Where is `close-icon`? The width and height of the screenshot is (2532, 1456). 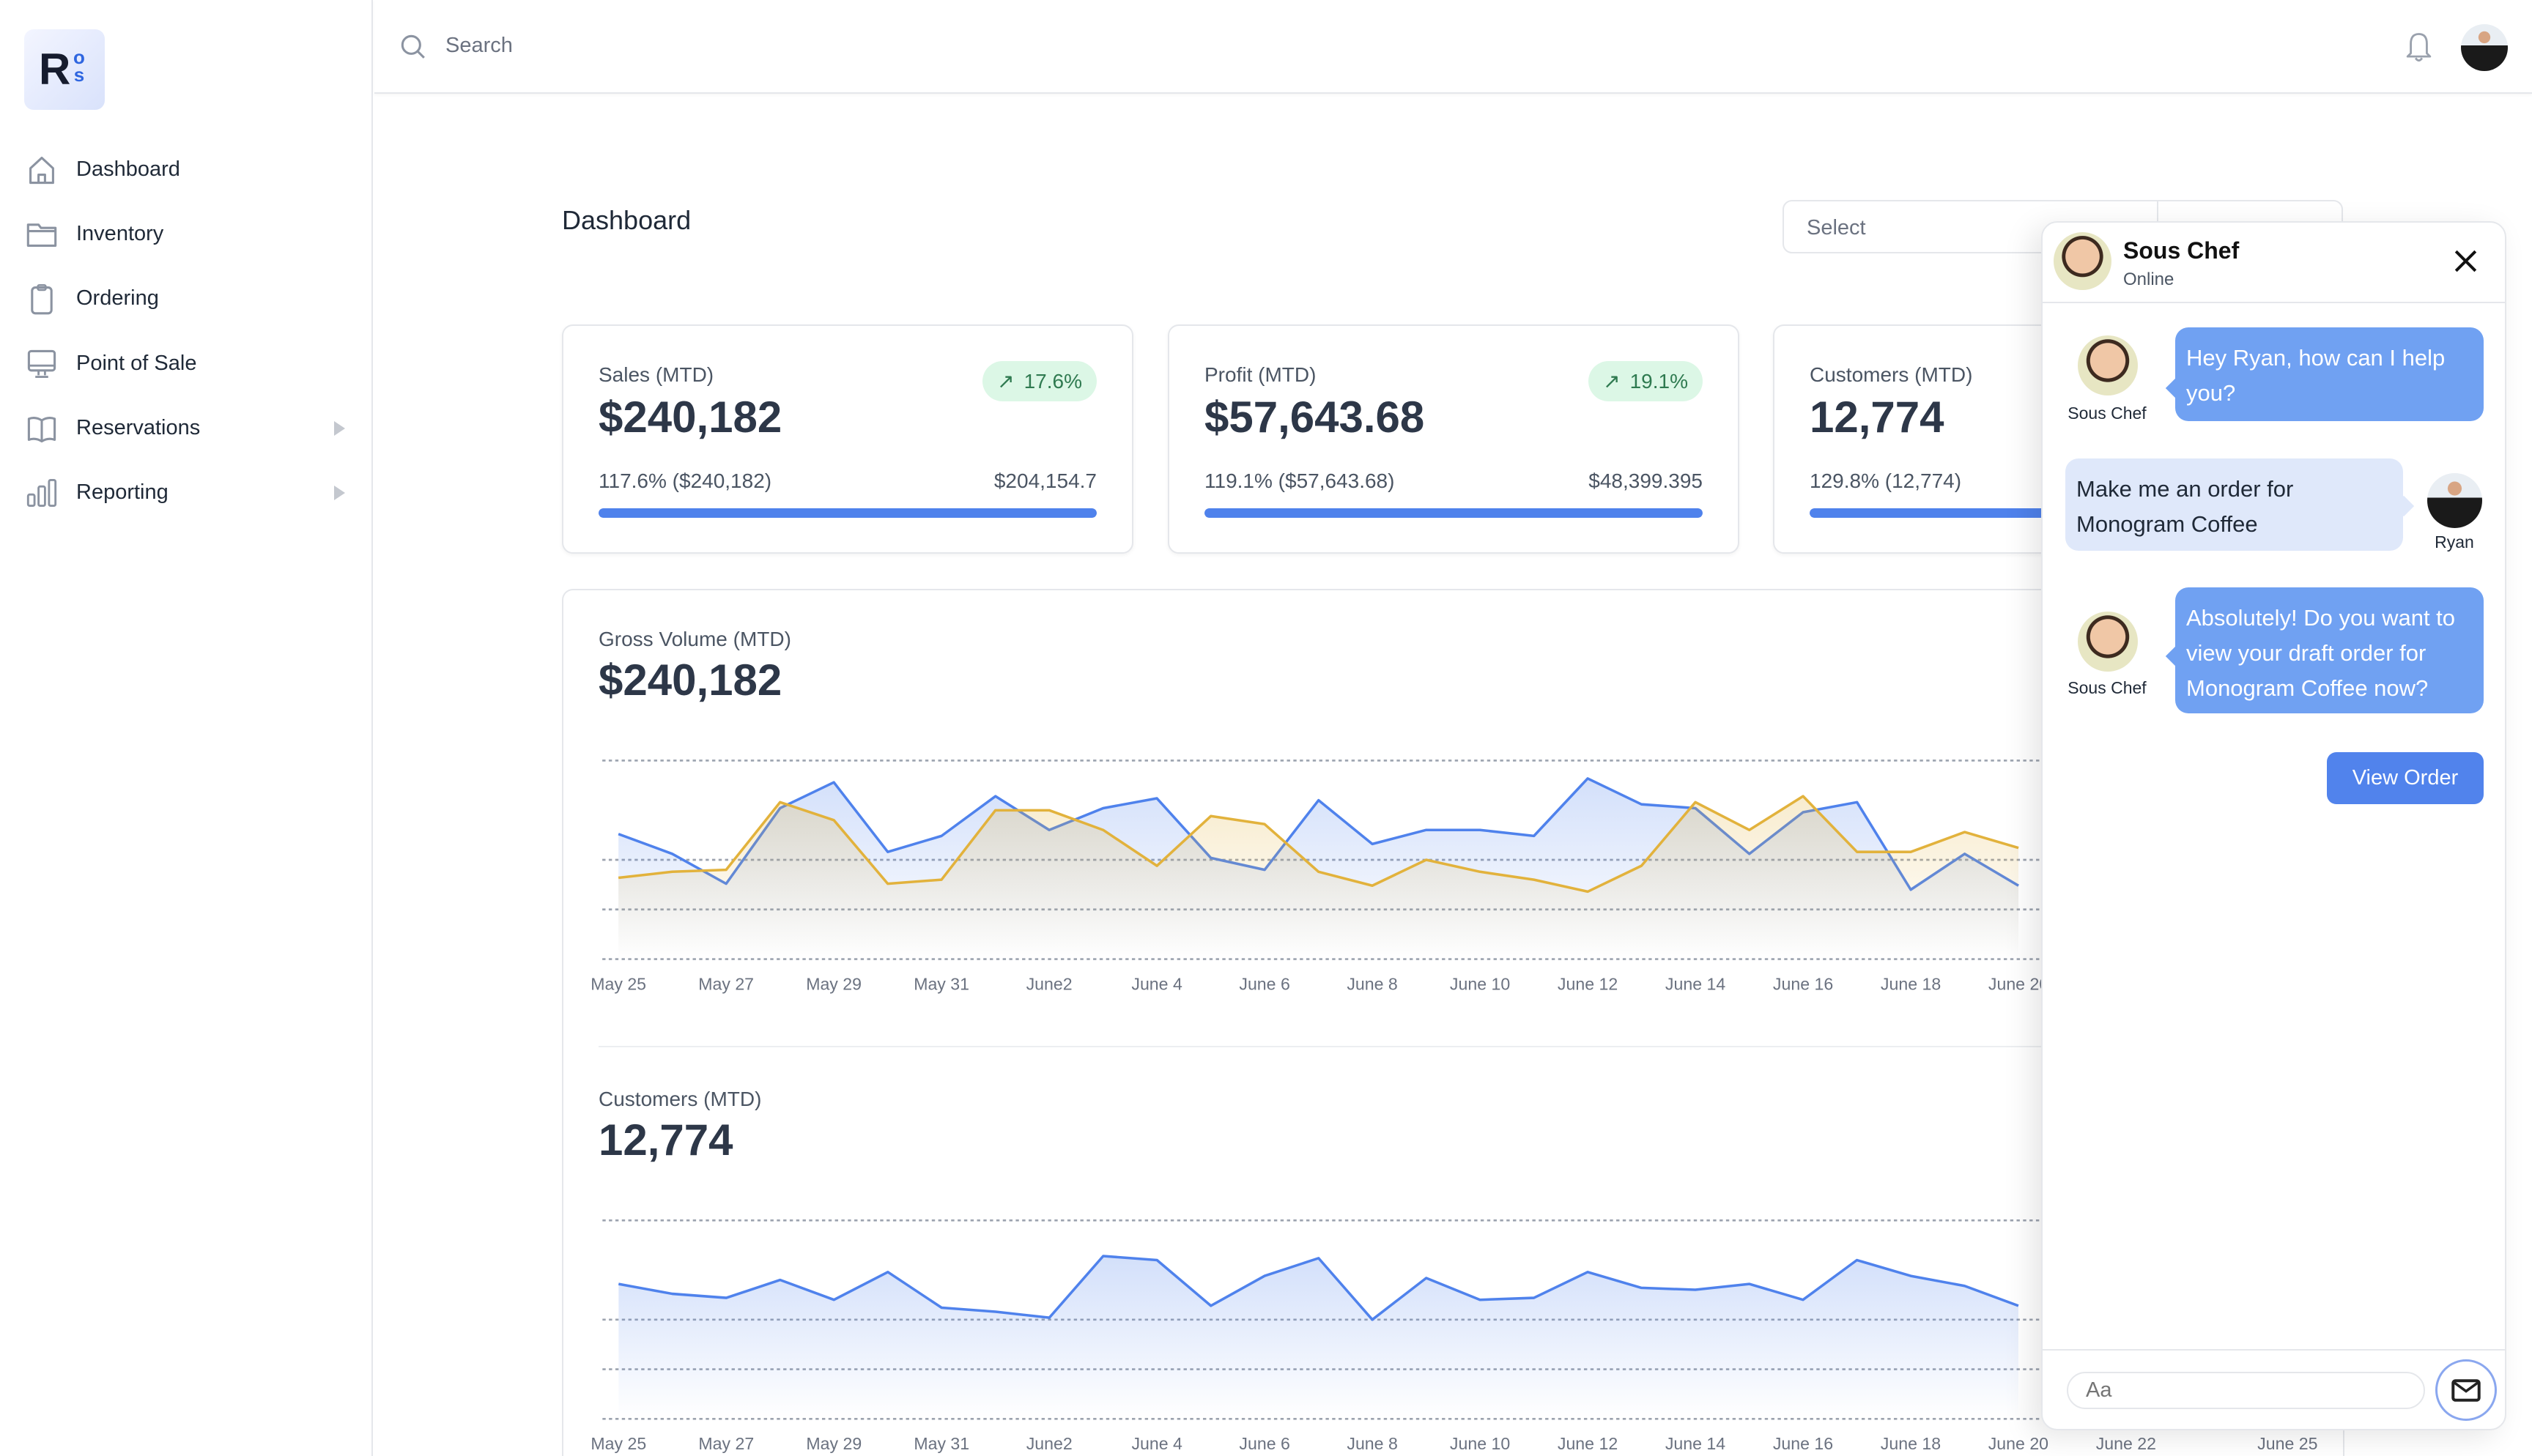 close-icon is located at coordinates (2465, 261).